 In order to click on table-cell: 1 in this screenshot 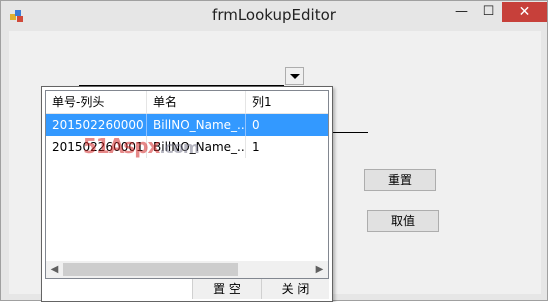, I will do `click(256, 147)`.